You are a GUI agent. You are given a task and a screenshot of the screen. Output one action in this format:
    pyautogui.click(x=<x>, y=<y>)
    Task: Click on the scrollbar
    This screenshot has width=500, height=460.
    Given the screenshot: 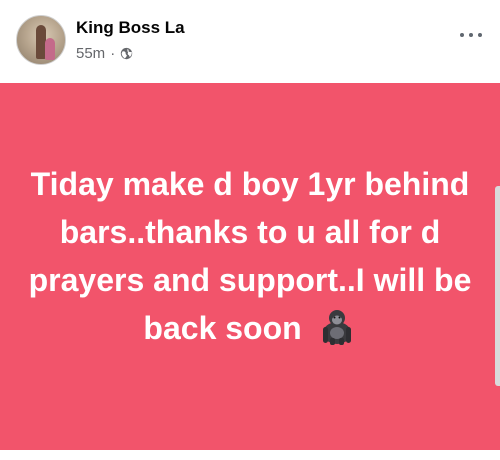 What is the action you would take?
    pyautogui.click(x=497, y=286)
    